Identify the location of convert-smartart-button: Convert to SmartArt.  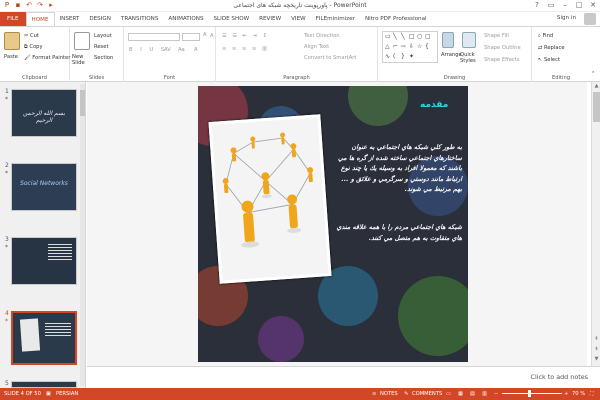
(330, 58).